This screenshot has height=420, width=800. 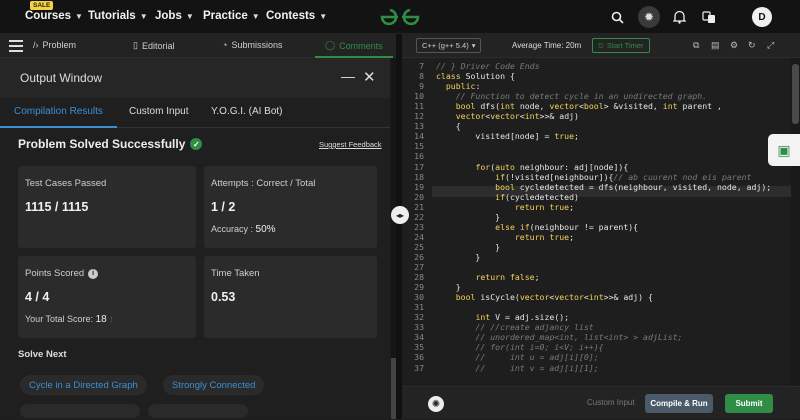 I want to click on close-icon: ✕, so click(x=369, y=77).